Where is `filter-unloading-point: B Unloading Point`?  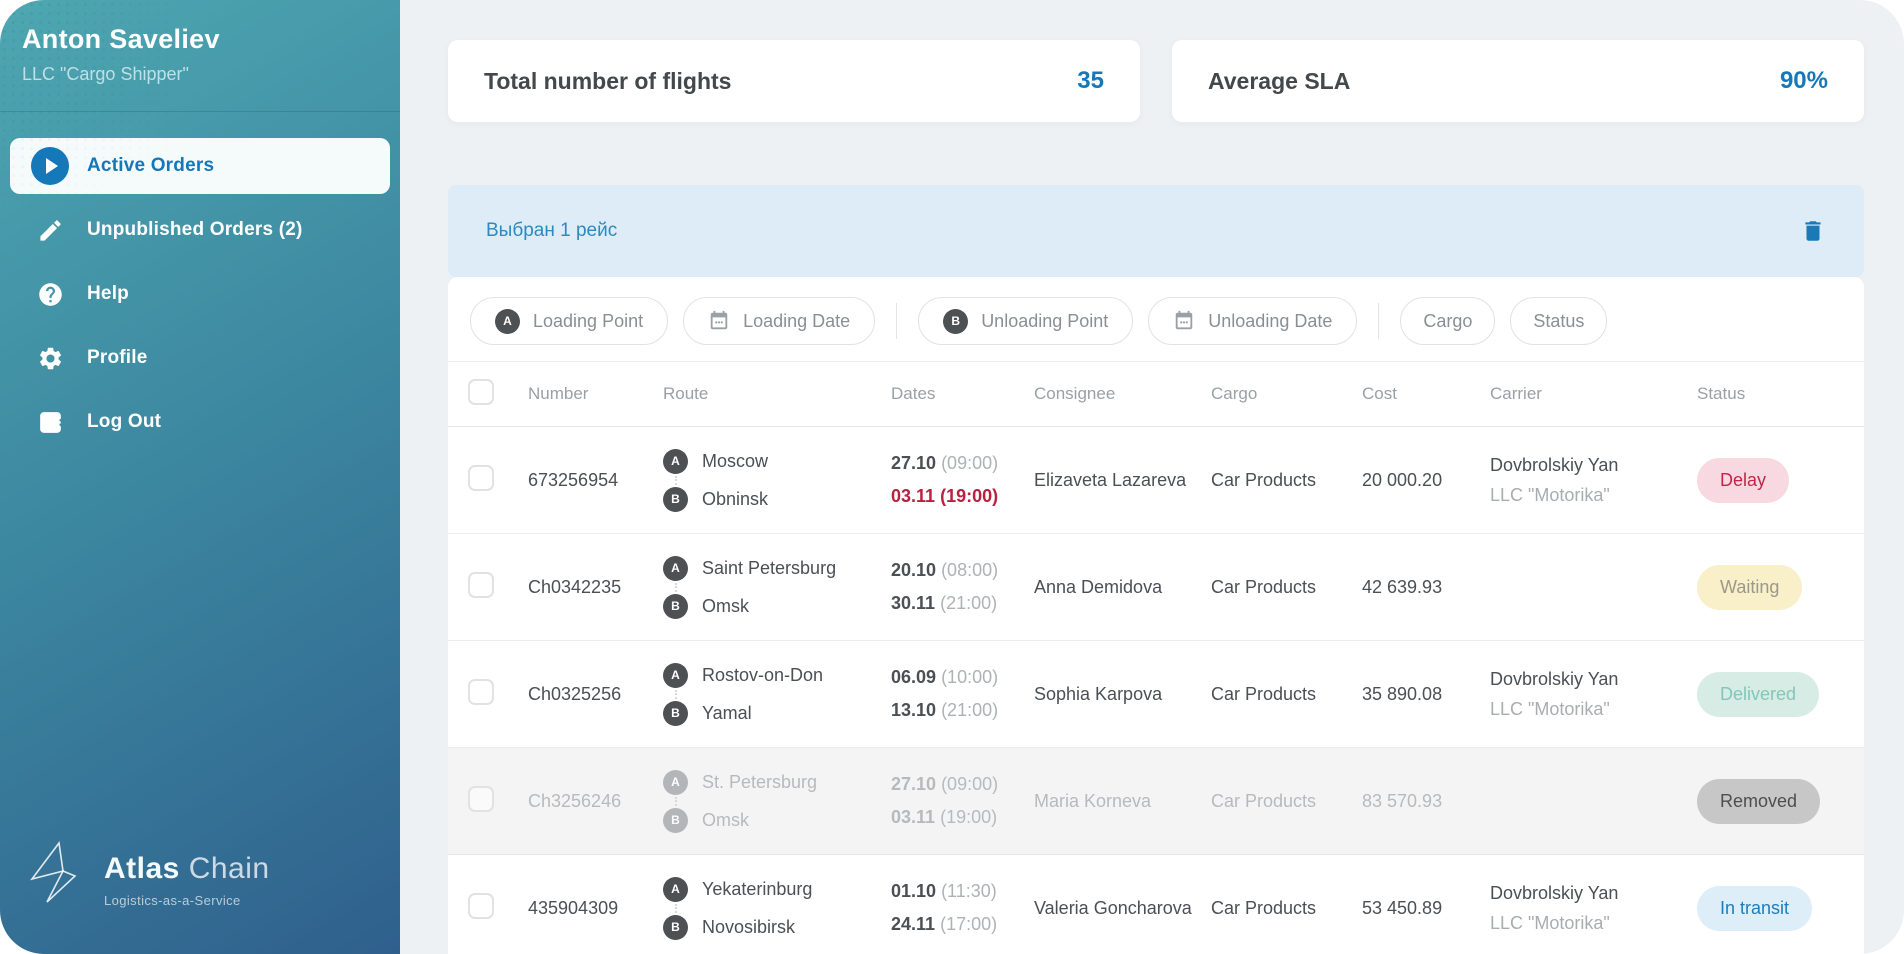
filter-unloading-point: B Unloading Point is located at coordinates (1026, 321).